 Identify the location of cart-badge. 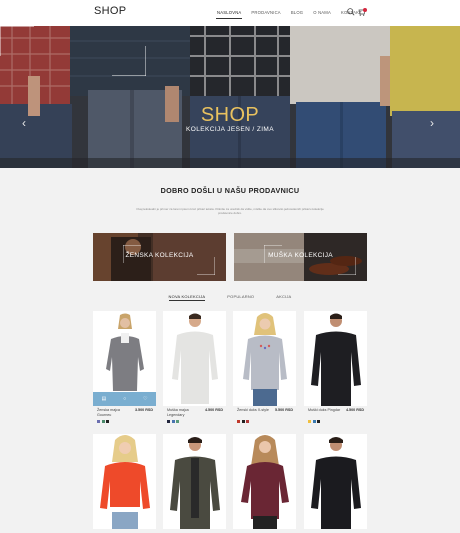
(365, 10).